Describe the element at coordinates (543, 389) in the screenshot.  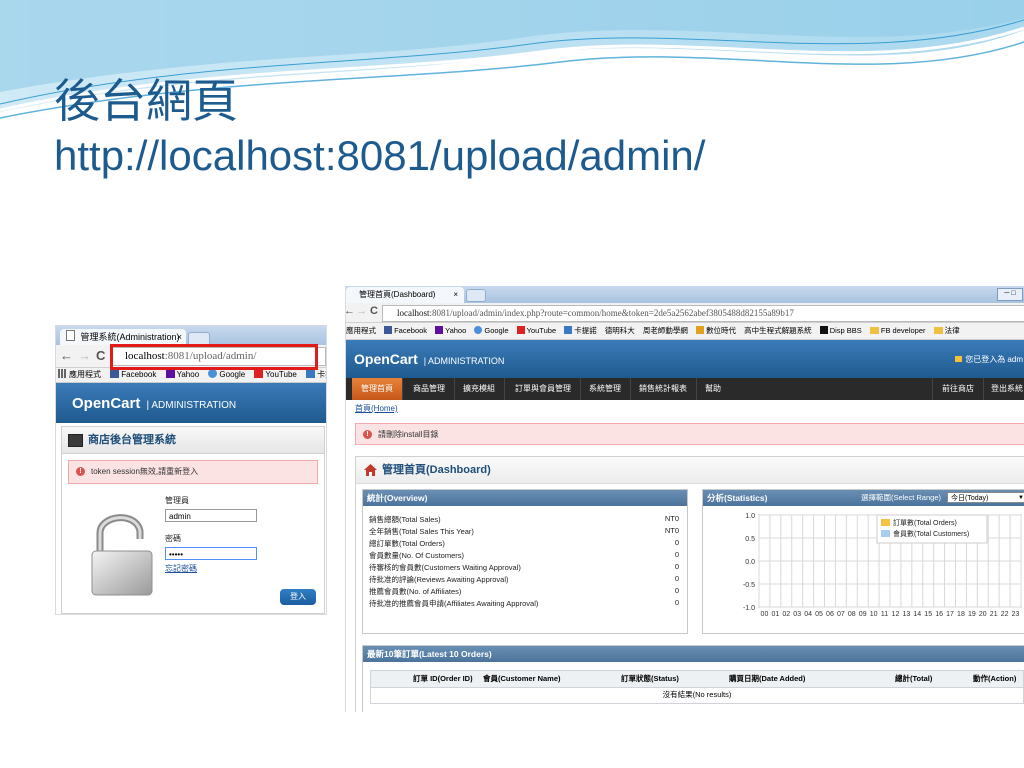
I see `menu-item-sales: 訂單與會員管理` at that location.